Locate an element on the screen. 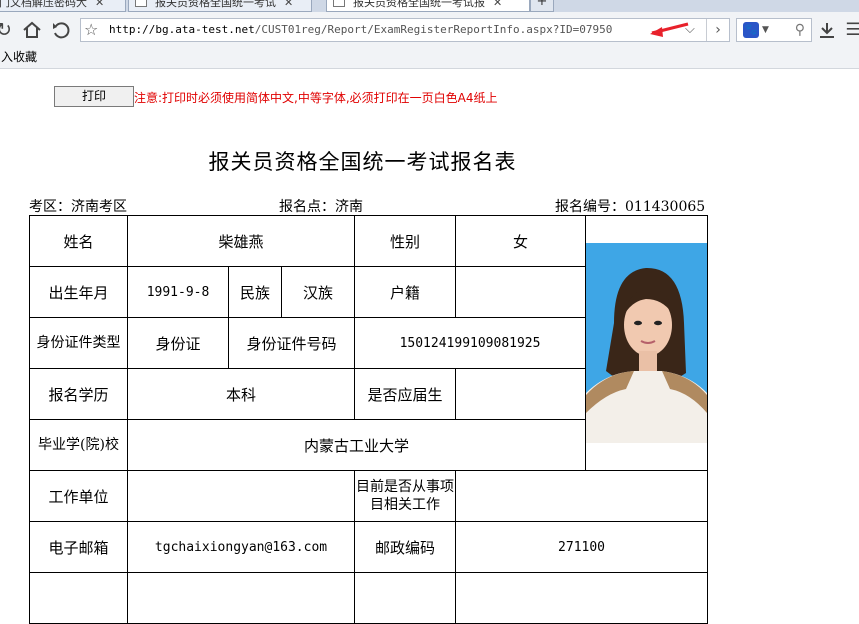 The image size is (859, 624). chevron-down-icon: ▼ is located at coordinates (765, 30).